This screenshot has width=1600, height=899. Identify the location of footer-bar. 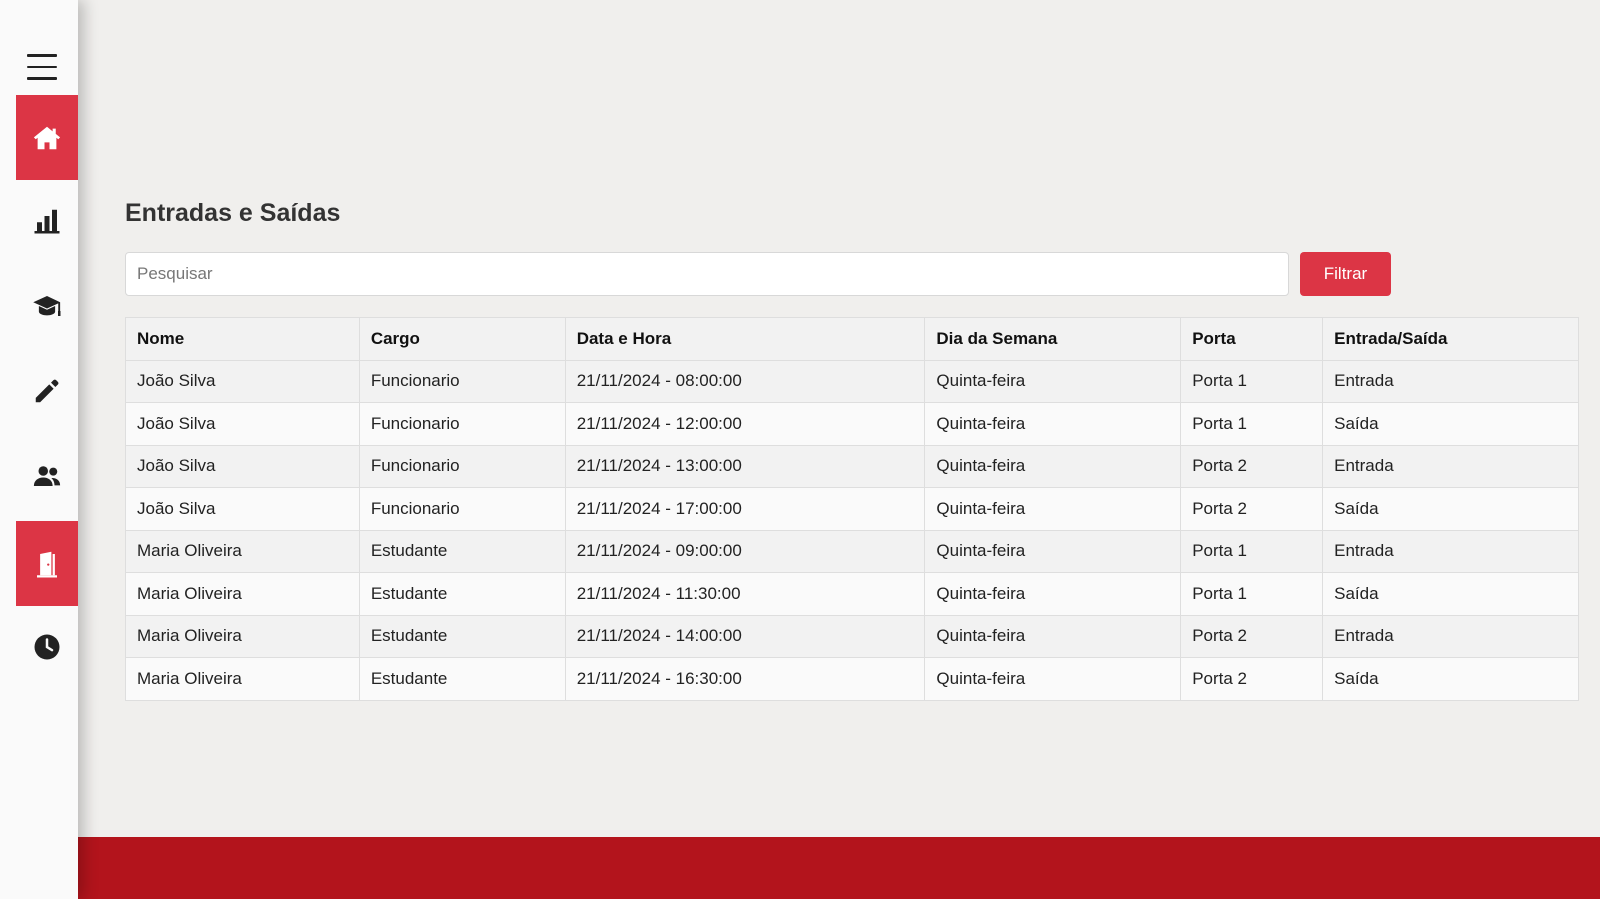
(839, 868).